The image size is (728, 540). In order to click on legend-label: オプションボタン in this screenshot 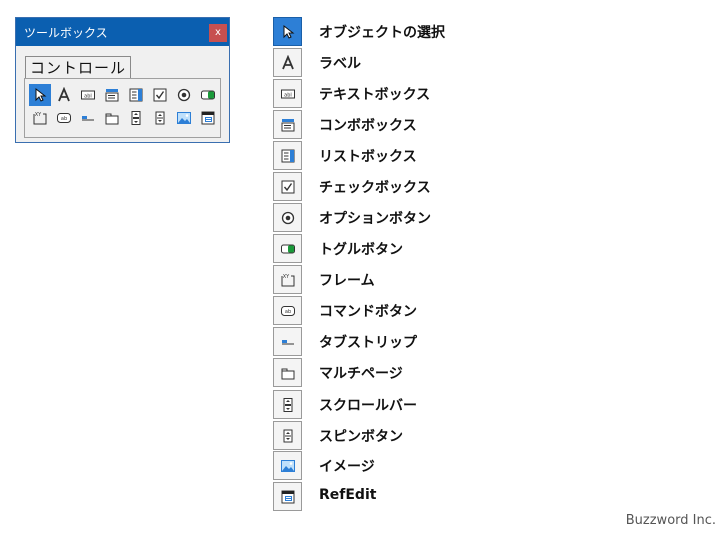, I will do `click(375, 219)`.